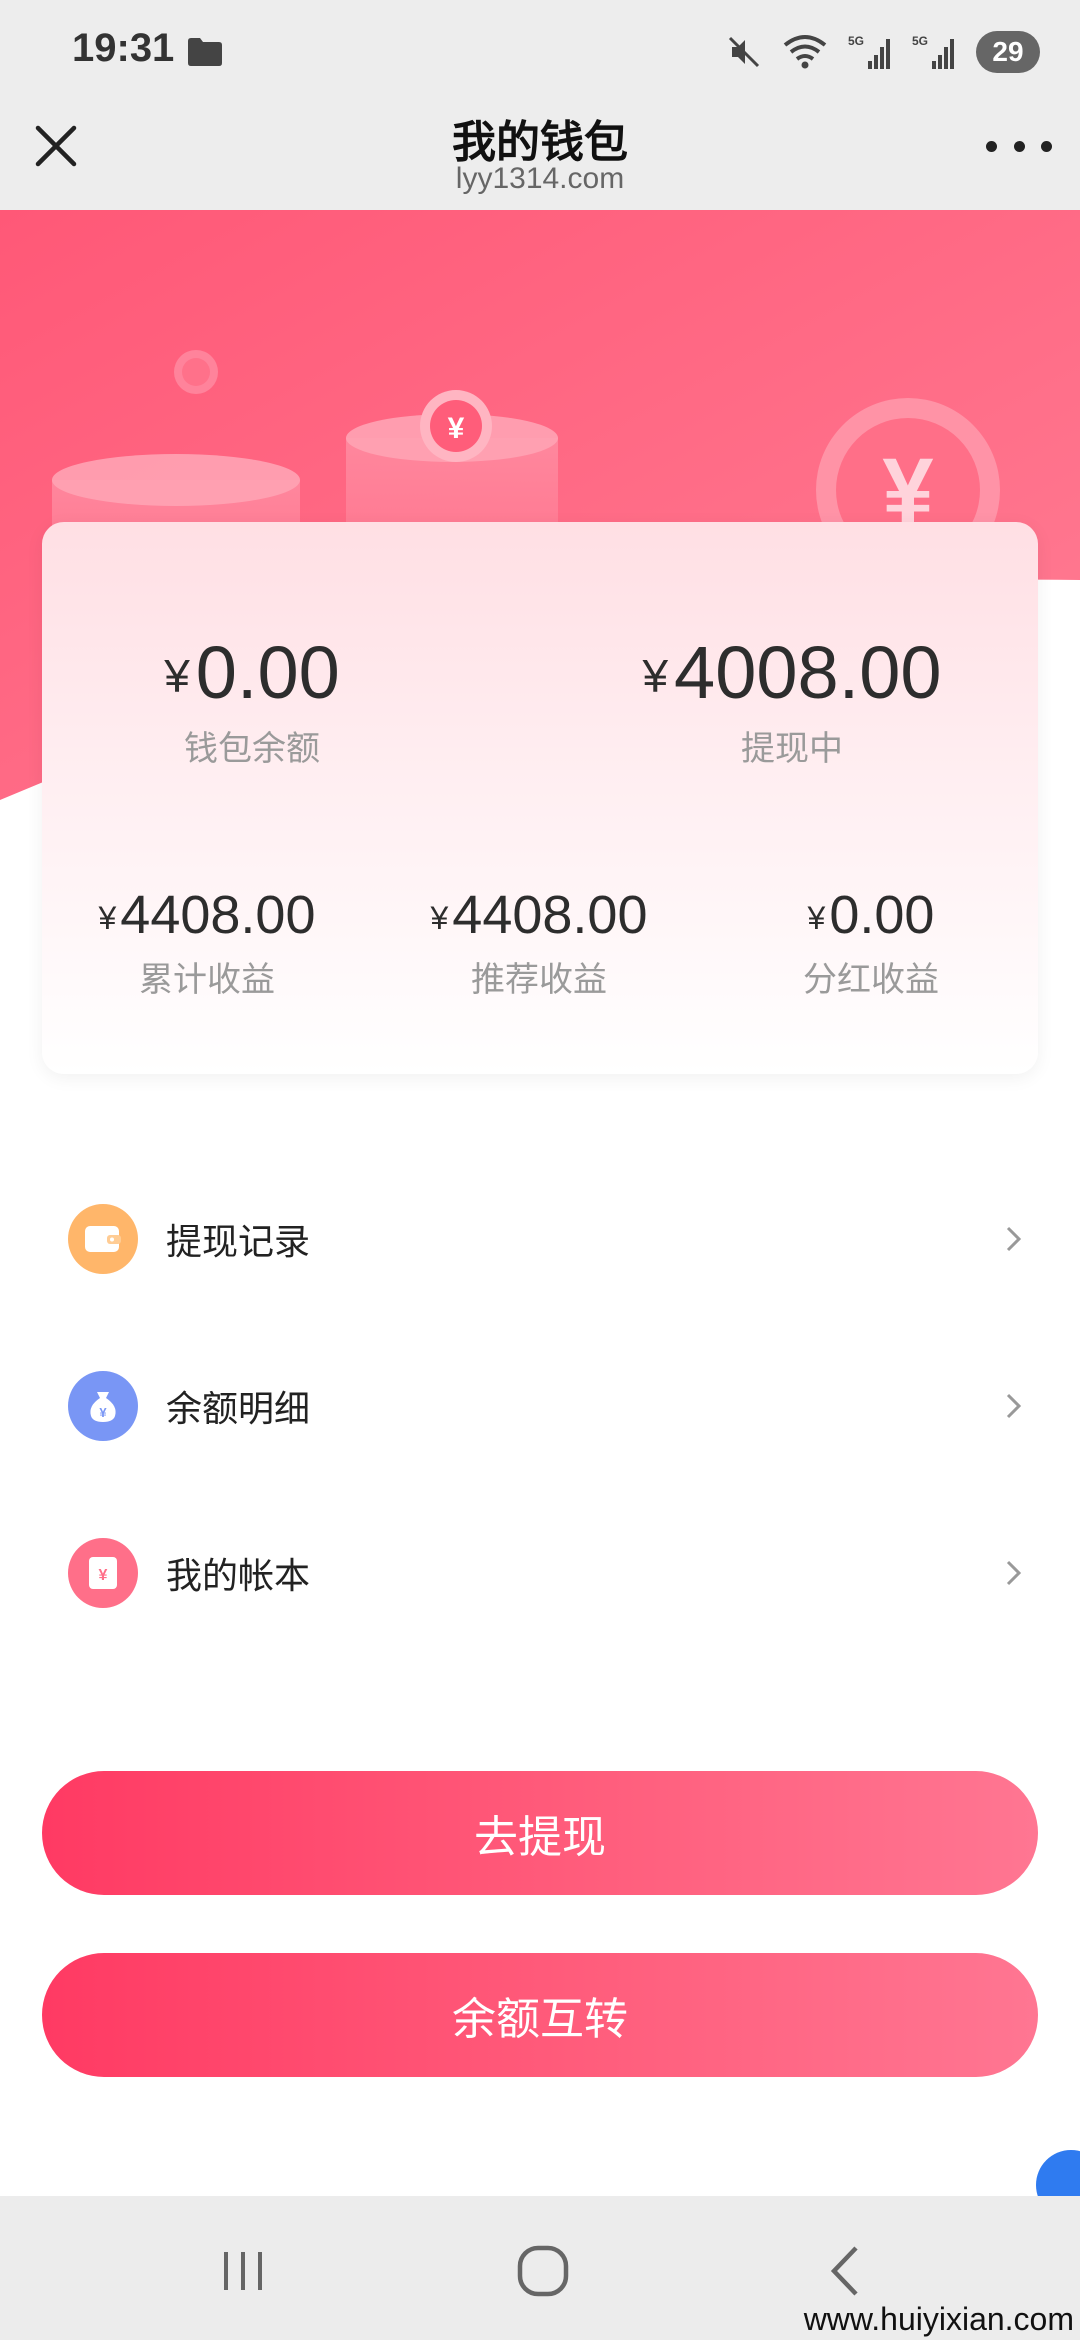 This screenshot has width=1080, height=2340. What do you see at coordinates (207, 980) in the screenshot?
I see `total-income-label: 累计收益` at bounding box center [207, 980].